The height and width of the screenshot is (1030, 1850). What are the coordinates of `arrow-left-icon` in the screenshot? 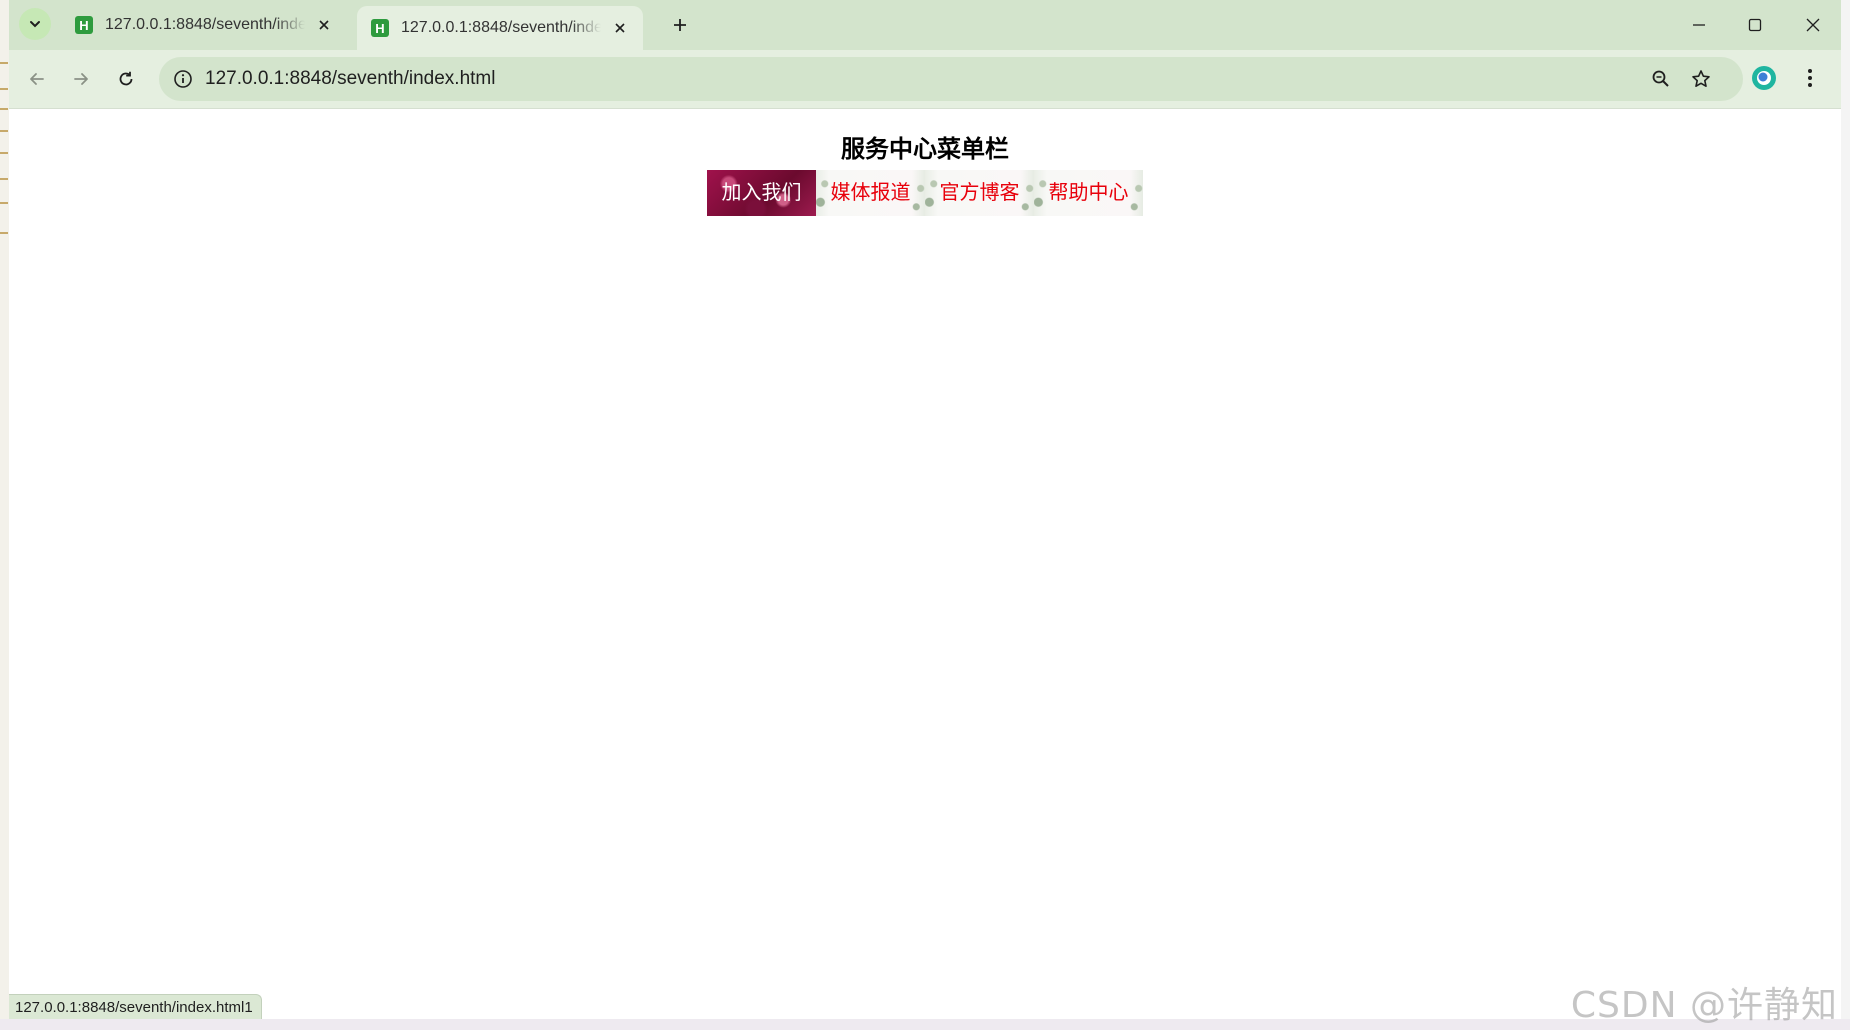 It's located at (37, 79).